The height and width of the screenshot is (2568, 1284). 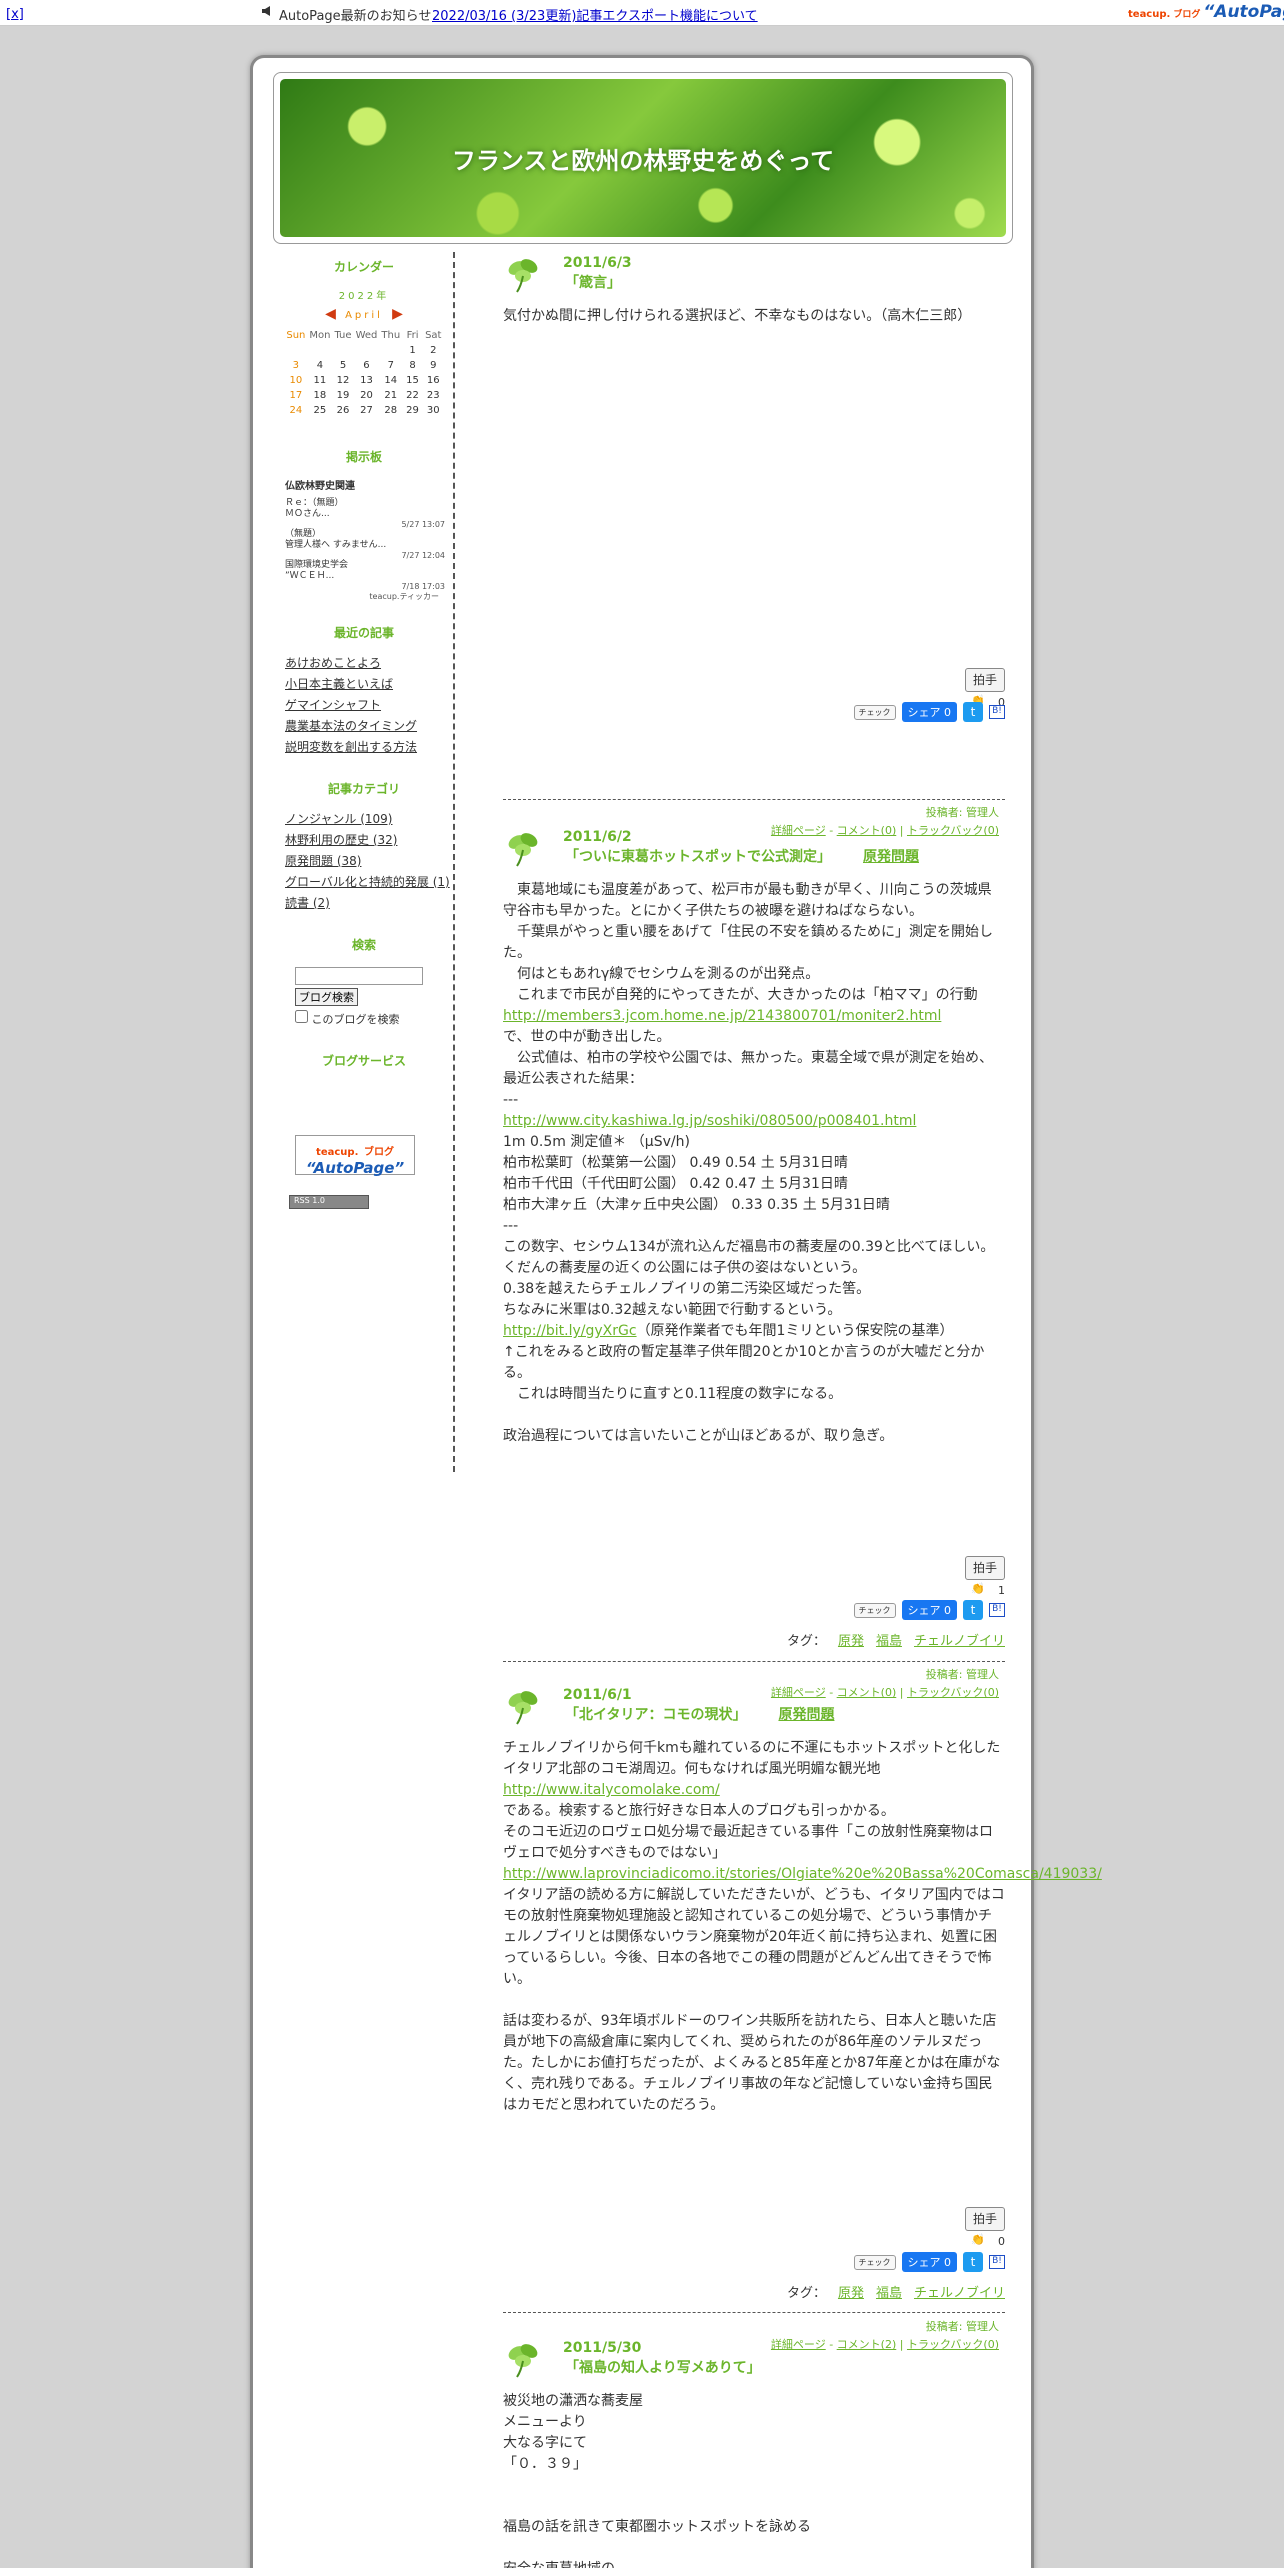 What do you see at coordinates (329, 1201) in the screenshot?
I see `rss-badge: RSS 1.0` at bounding box center [329, 1201].